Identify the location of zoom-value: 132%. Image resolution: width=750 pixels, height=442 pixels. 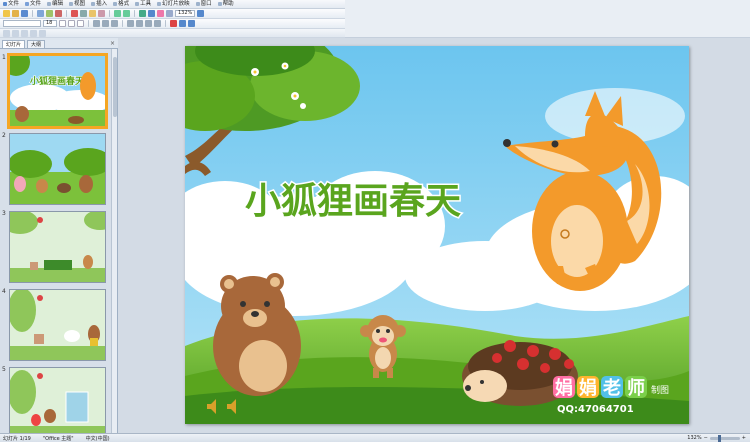
(694, 438).